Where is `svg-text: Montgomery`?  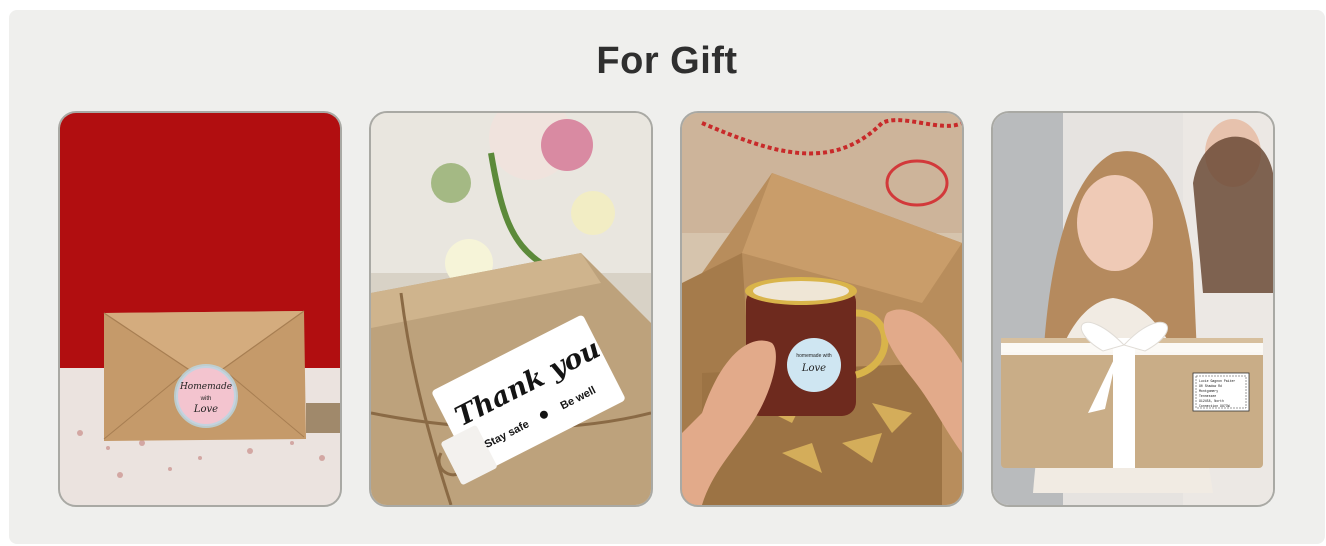
svg-text: Montgomery is located at coordinates (1208, 391).